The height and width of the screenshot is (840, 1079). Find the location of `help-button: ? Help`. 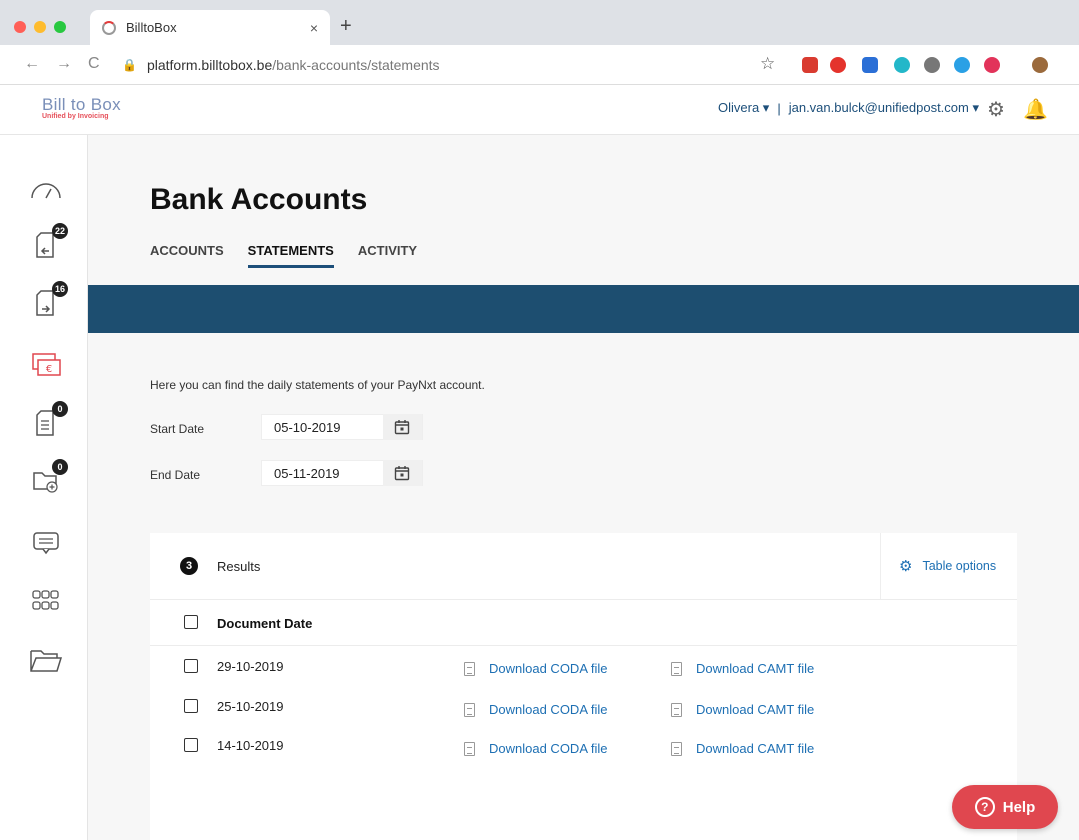

help-button: ? Help is located at coordinates (1005, 807).